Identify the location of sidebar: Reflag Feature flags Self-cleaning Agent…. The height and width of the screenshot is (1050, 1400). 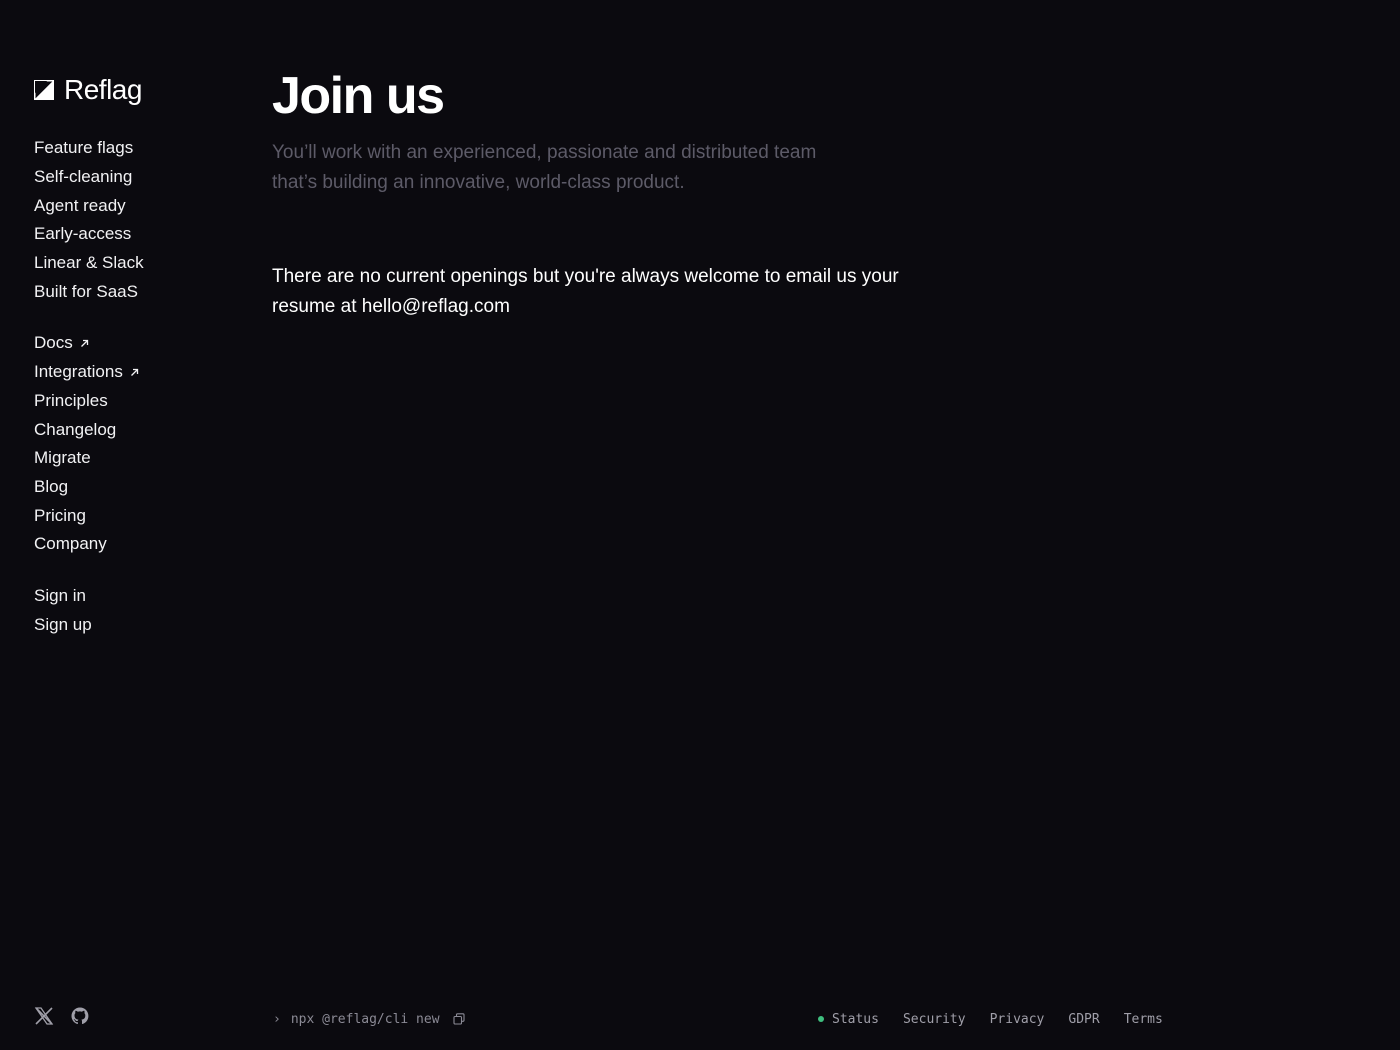
(134, 354).